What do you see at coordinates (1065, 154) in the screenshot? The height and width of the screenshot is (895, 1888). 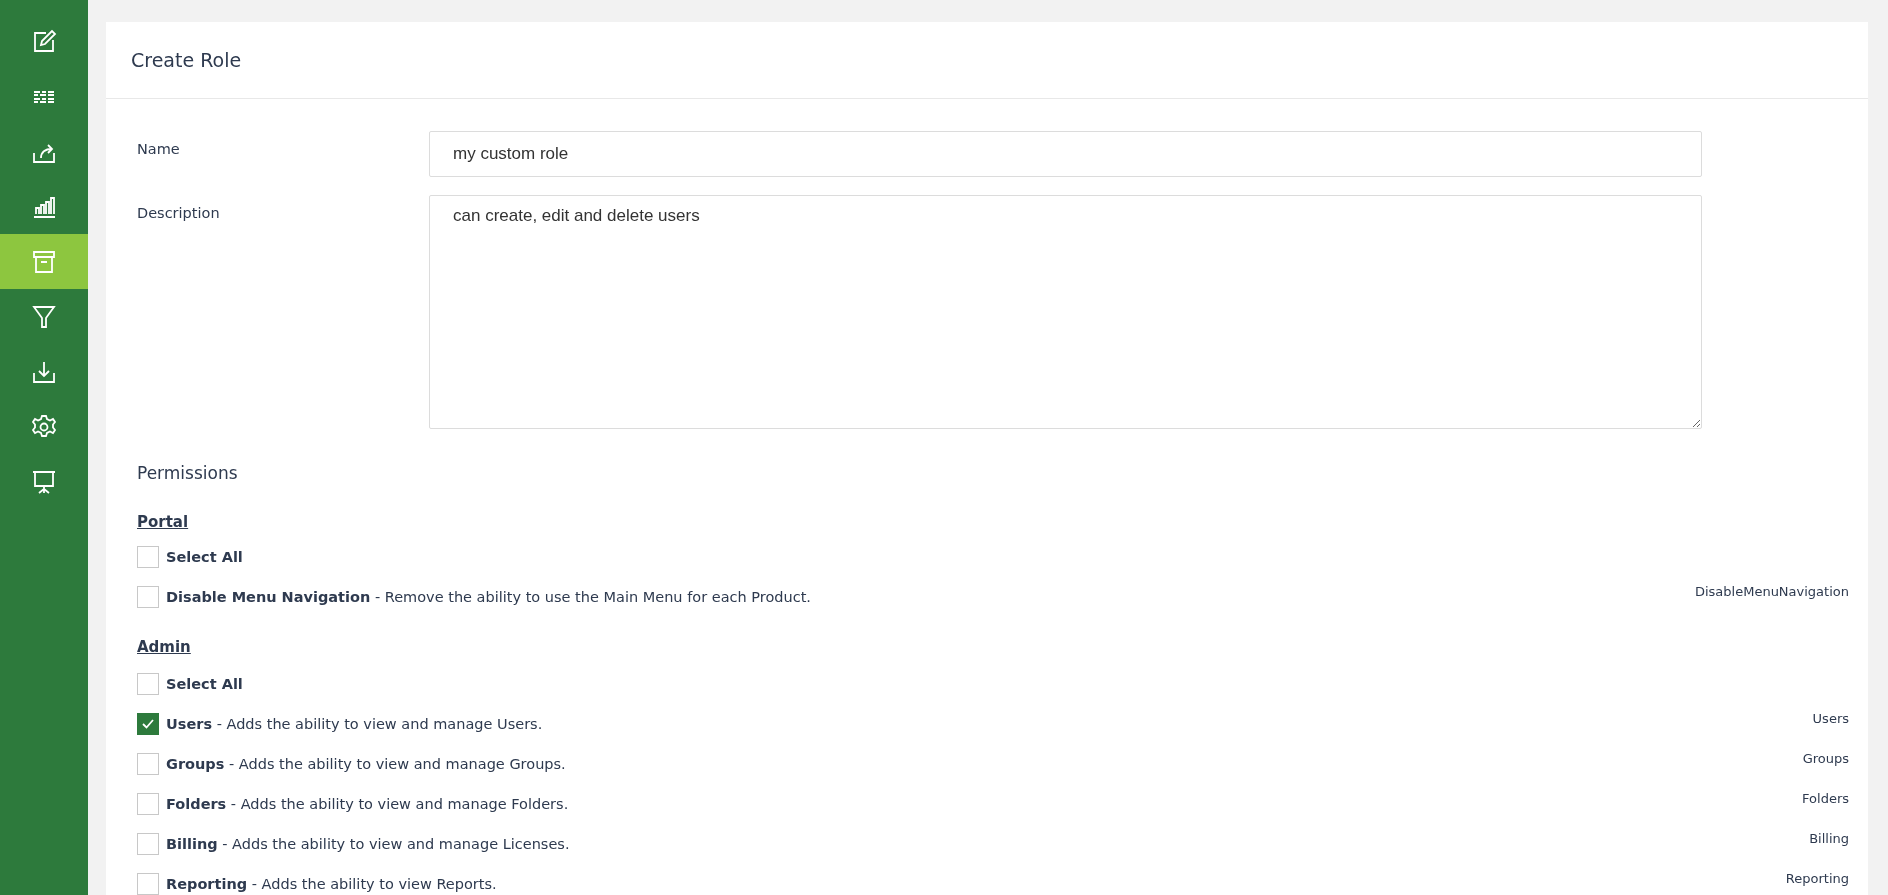 I see `name-field: my custom role` at bounding box center [1065, 154].